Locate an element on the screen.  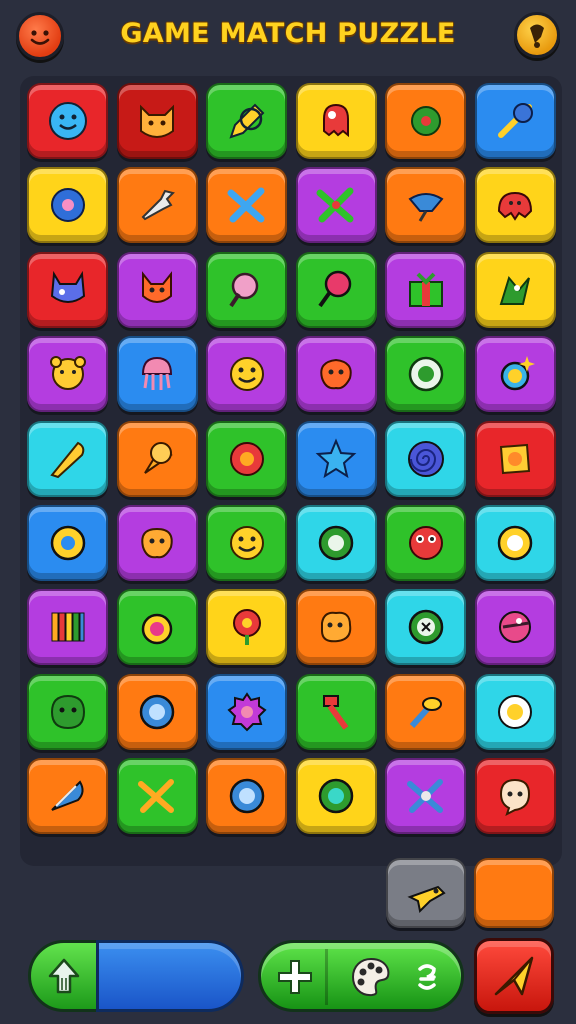
star-icon is located at coordinates (336, 457).